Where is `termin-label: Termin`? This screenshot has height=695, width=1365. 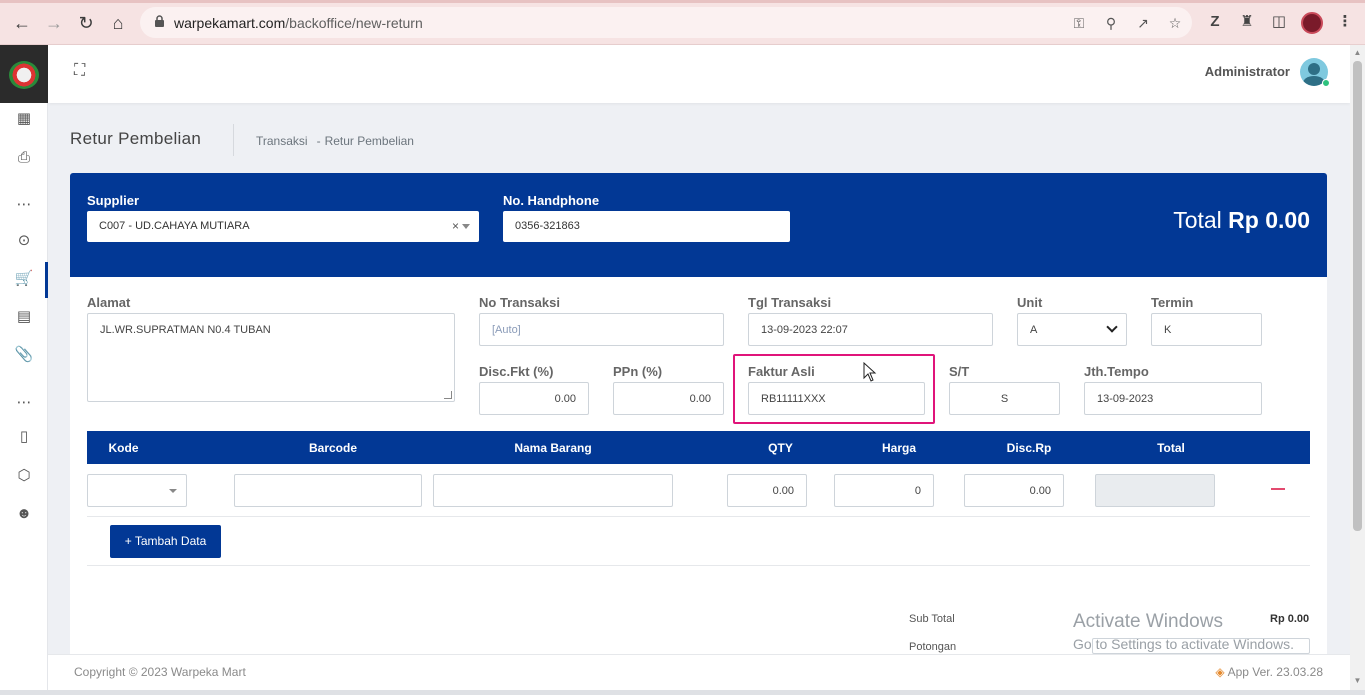
termin-label: Termin is located at coordinates (1172, 302).